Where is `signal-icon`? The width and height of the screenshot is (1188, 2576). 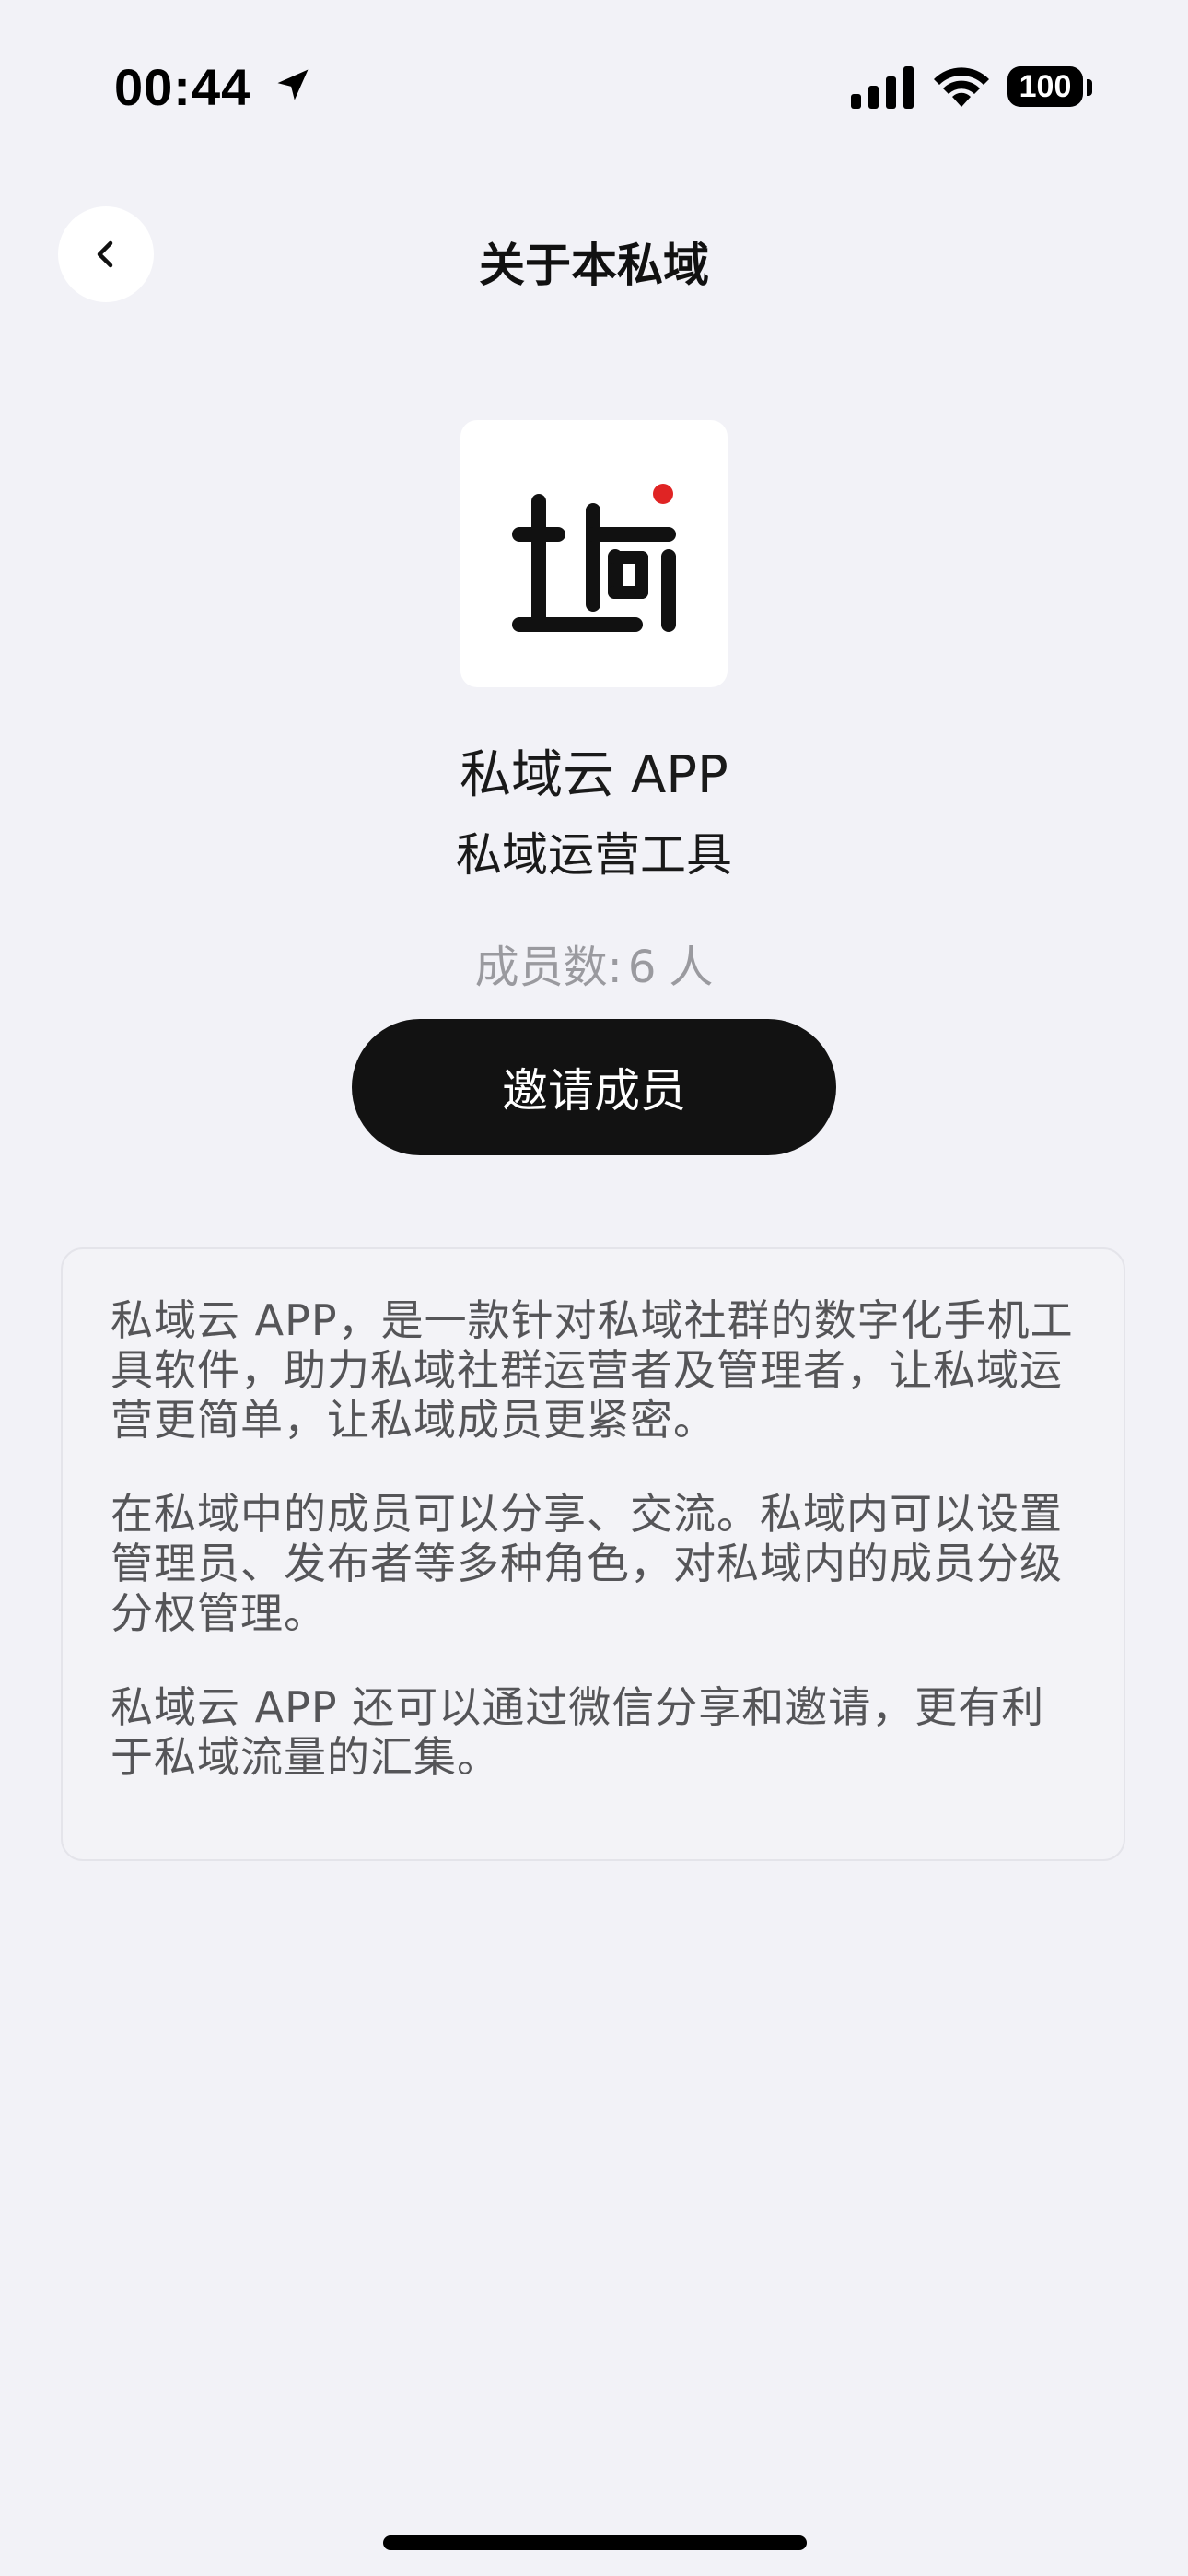
signal-icon is located at coordinates (882, 87).